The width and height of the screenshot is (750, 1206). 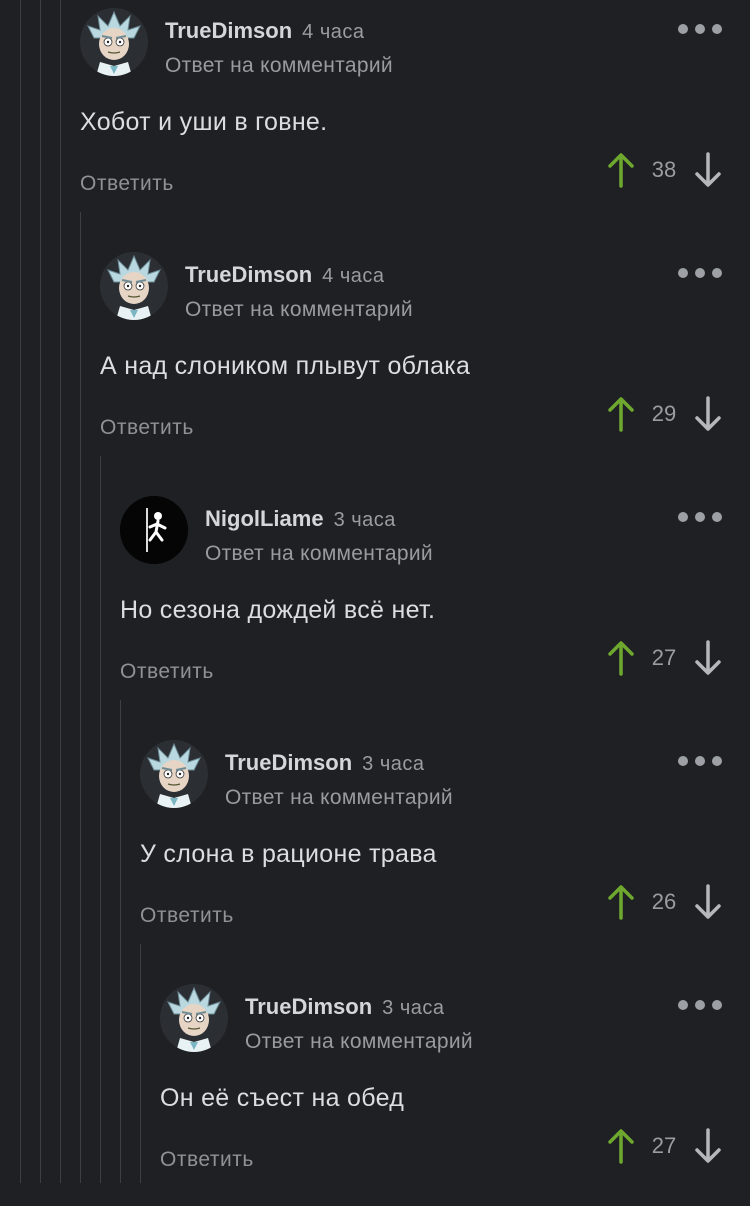 I want to click on author-name: NigolLiame, so click(x=264, y=518).